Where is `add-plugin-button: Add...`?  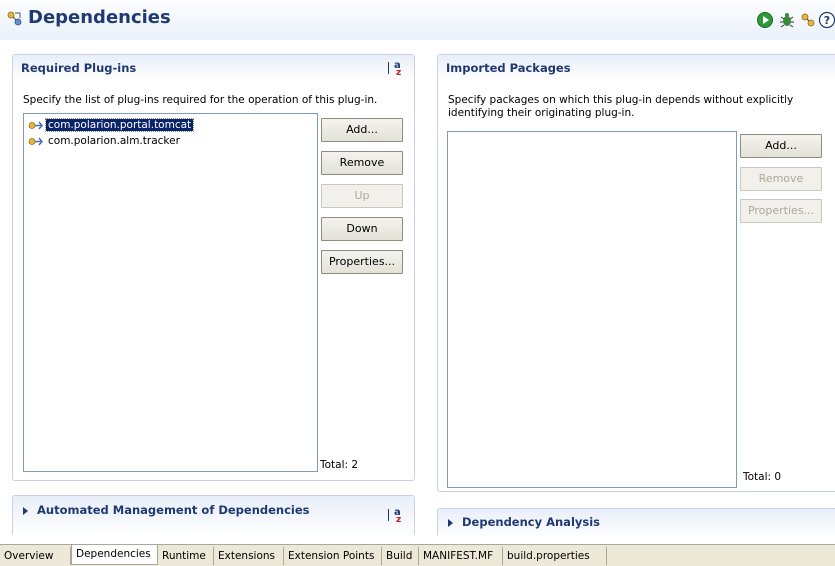 add-plugin-button: Add... is located at coordinates (362, 130).